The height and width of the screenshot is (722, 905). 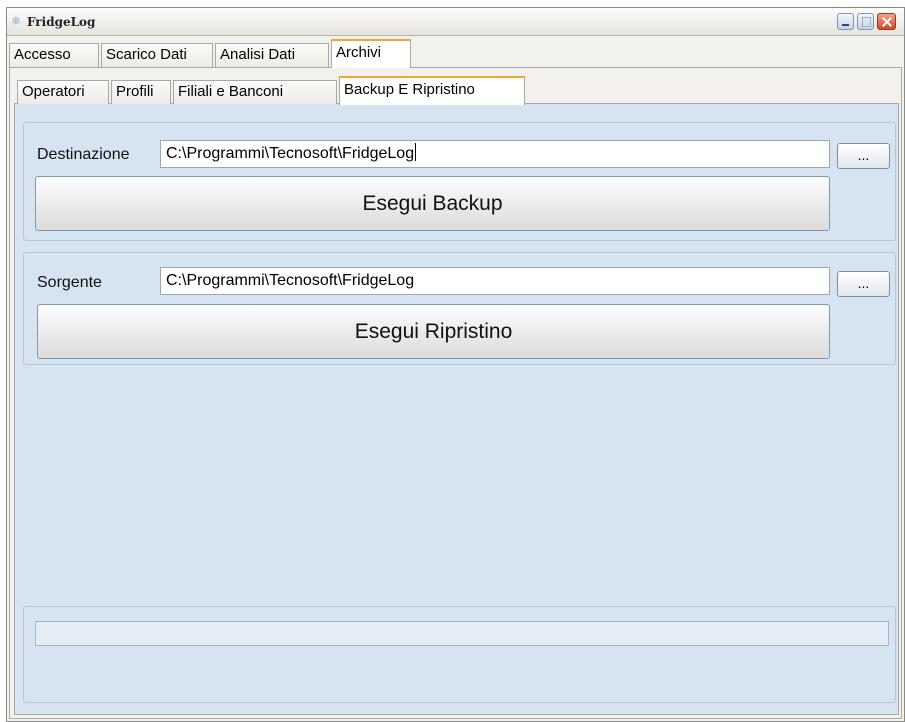 I want to click on maximize-icon, so click(x=865, y=21).